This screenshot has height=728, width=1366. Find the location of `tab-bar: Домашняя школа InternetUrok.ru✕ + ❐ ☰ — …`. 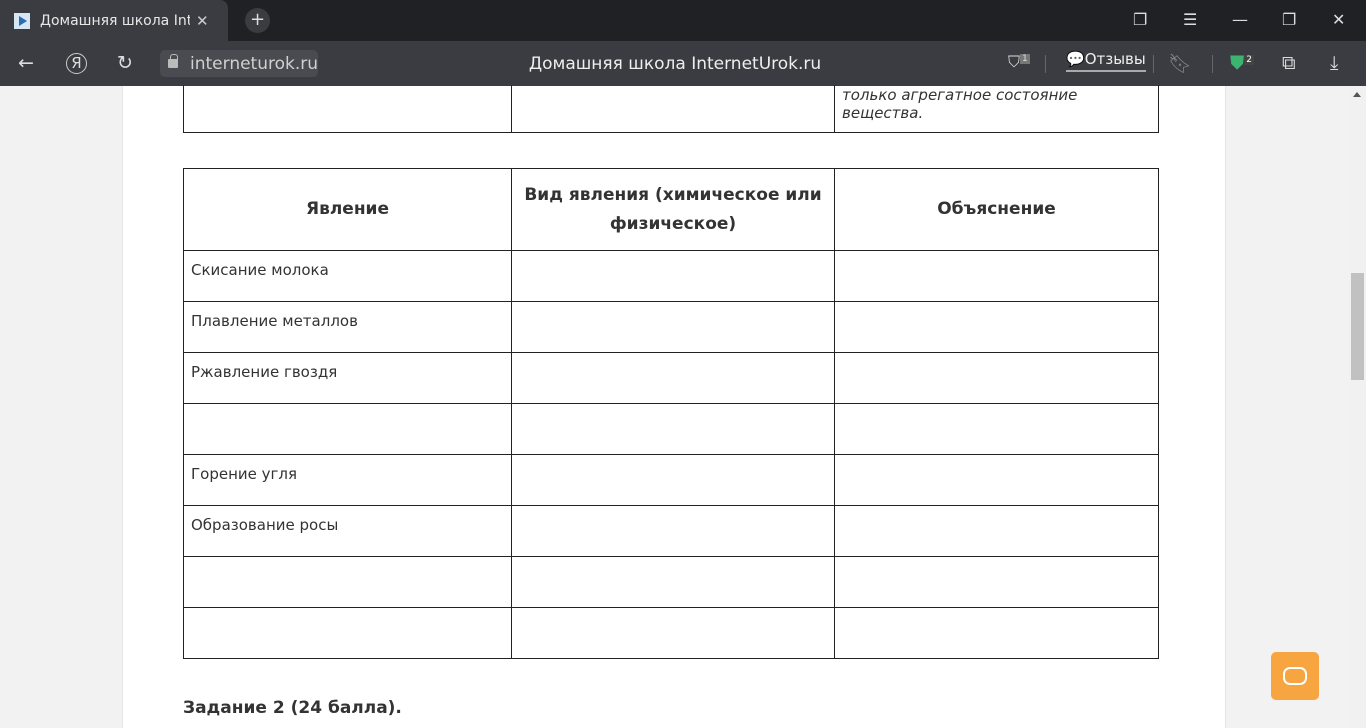

tab-bar: Домашняя школа InternetUrok.ru✕ + ❐ ☰ — … is located at coordinates (683, 20).